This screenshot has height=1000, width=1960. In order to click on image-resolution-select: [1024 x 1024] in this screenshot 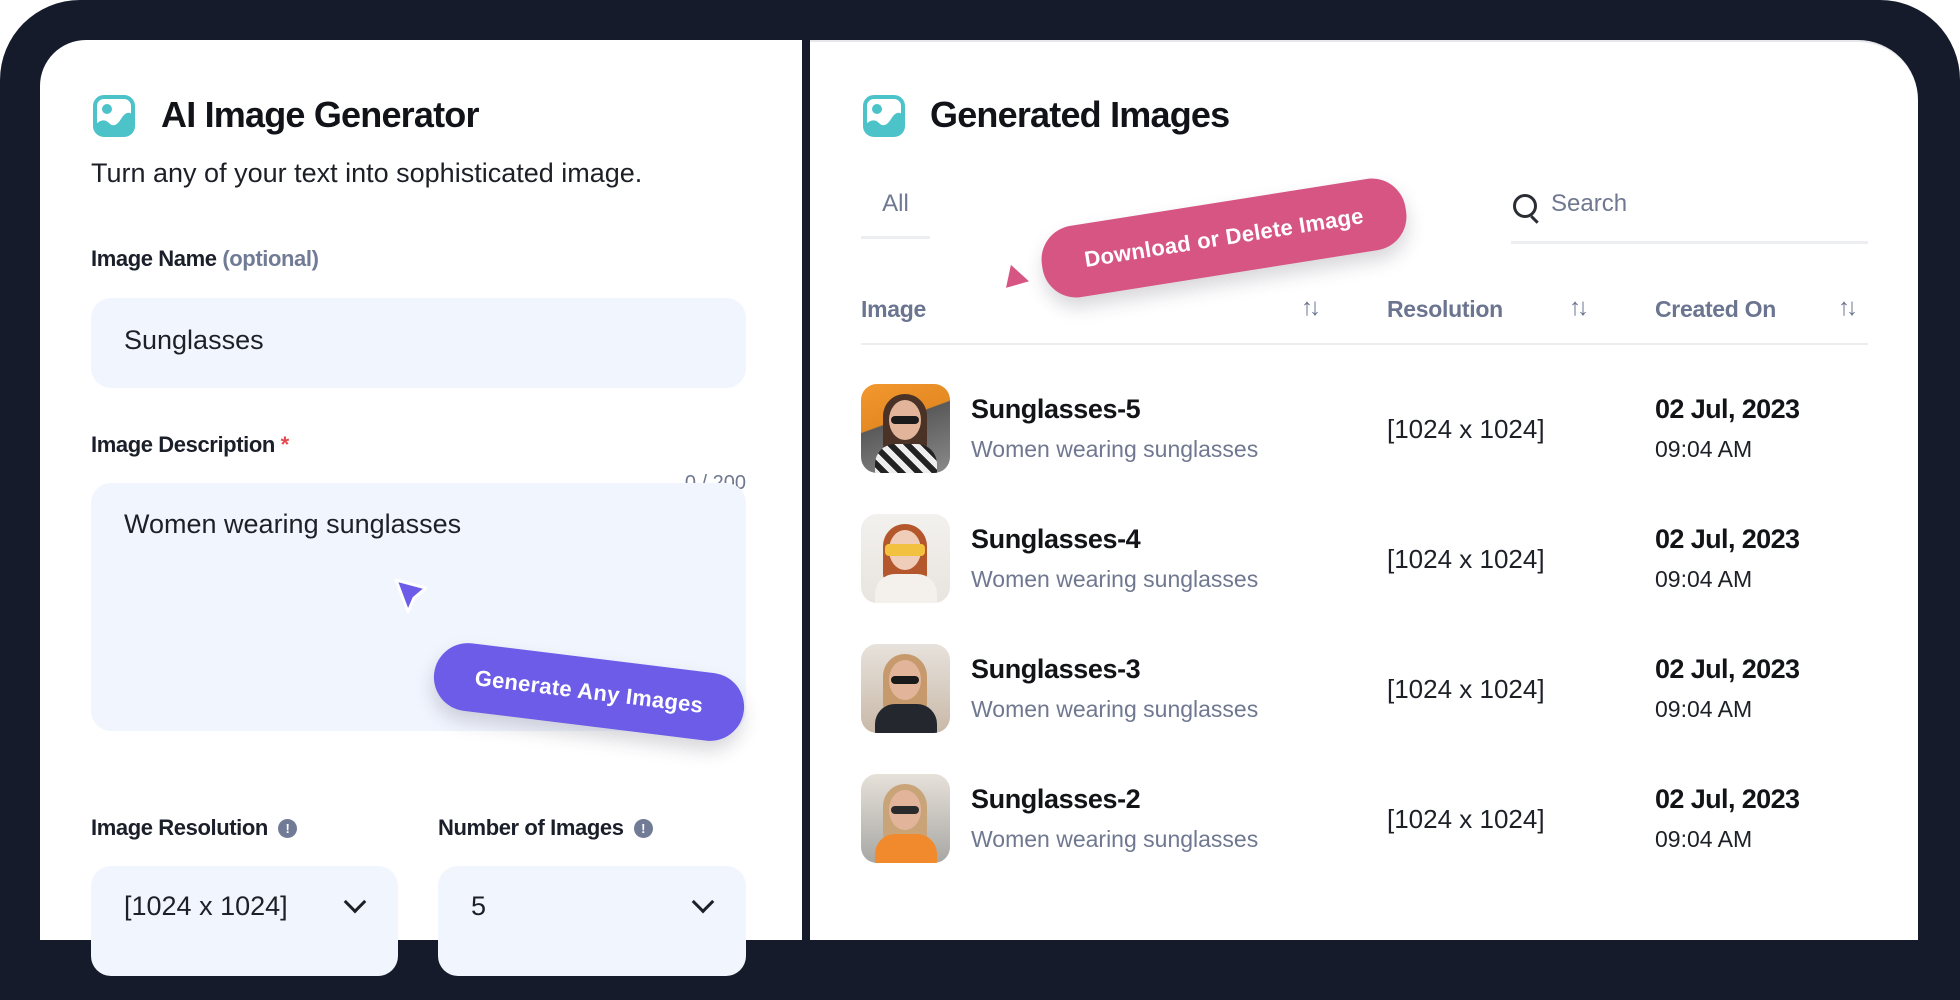, I will do `click(244, 921)`.